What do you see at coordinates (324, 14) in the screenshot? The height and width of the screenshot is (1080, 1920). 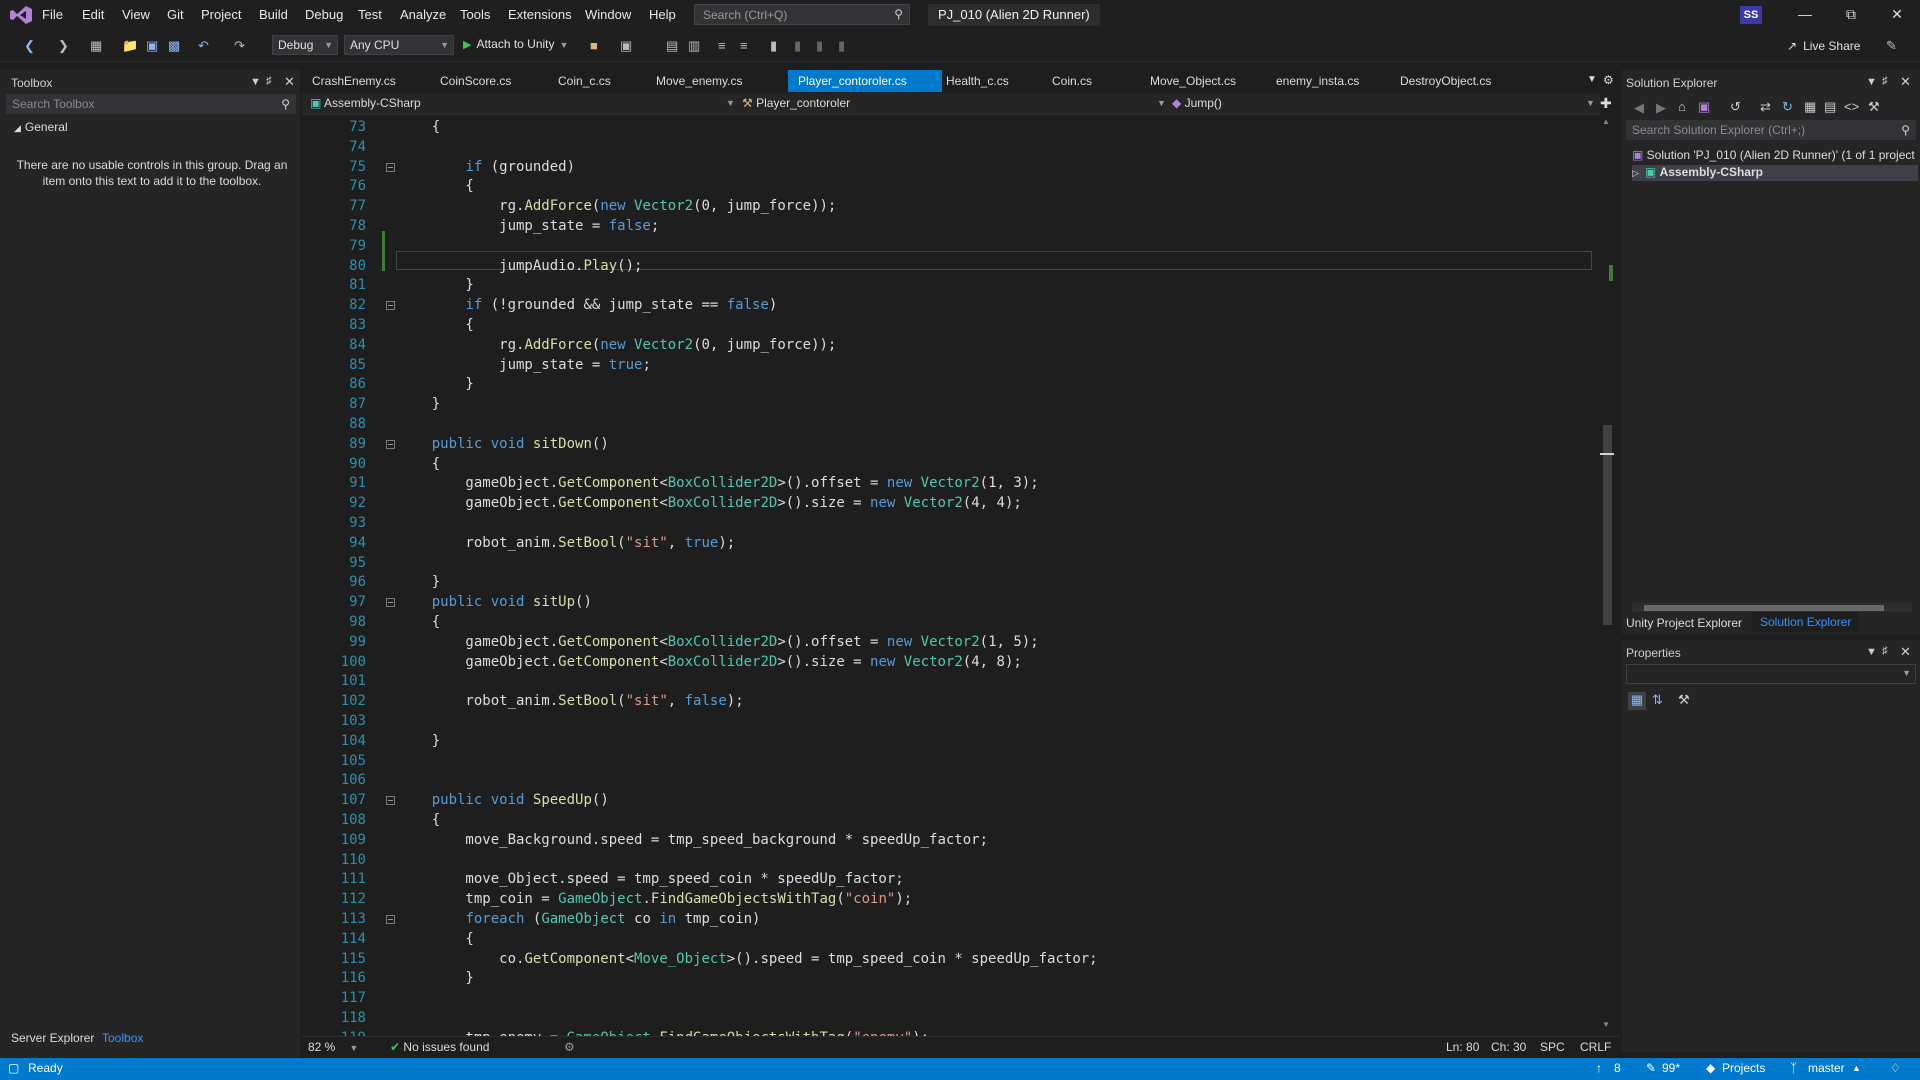 I see `menu-debug: Debug` at bounding box center [324, 14].